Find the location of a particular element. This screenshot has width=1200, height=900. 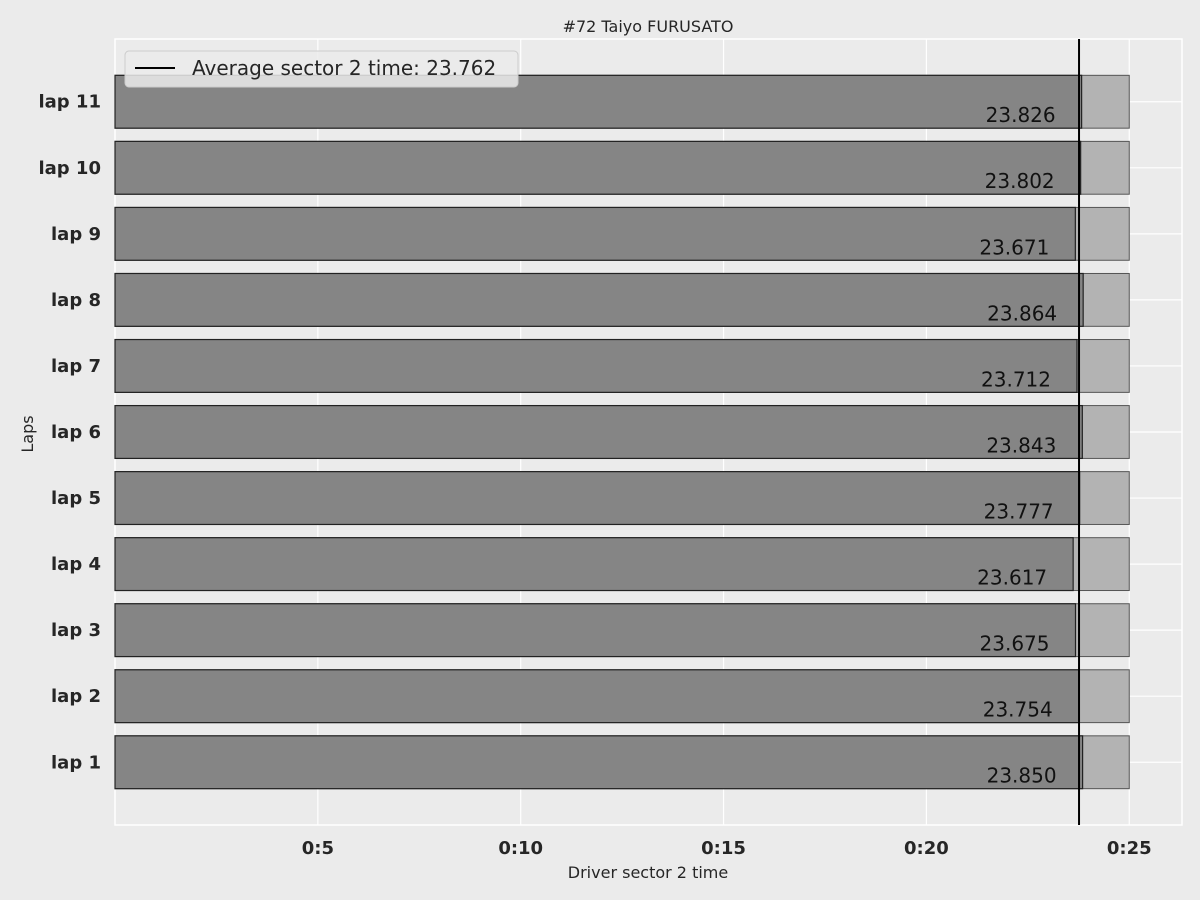

y-tick-label: lap 8 is located at coordinates (76, 300).